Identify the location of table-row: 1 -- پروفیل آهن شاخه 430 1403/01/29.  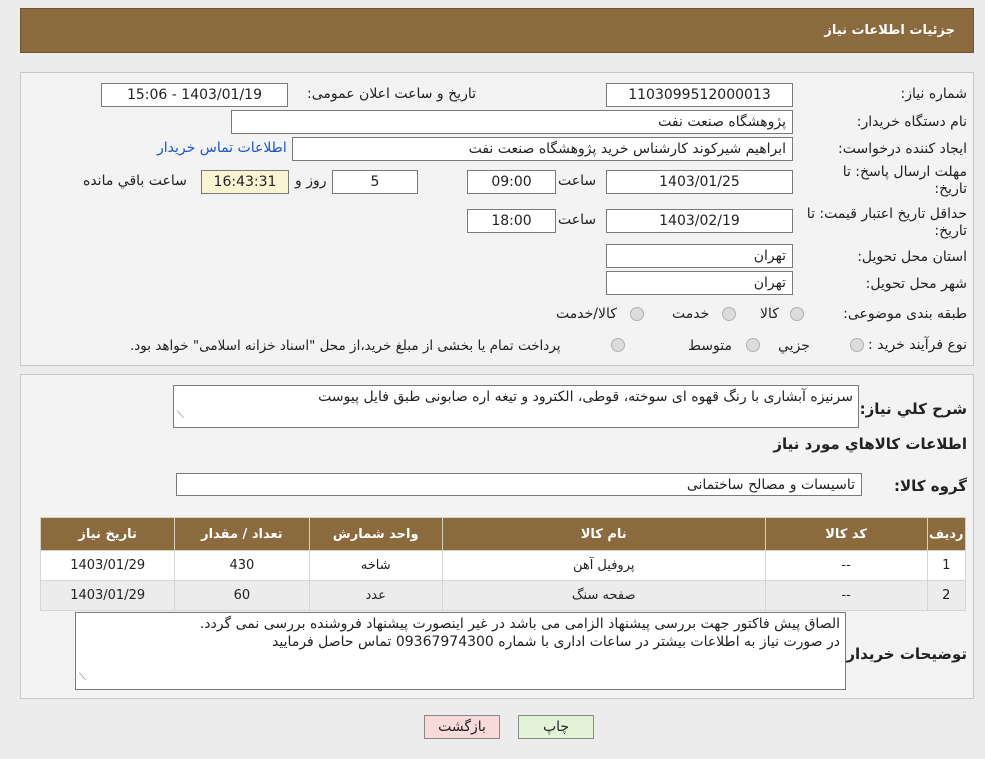
(503, 565).